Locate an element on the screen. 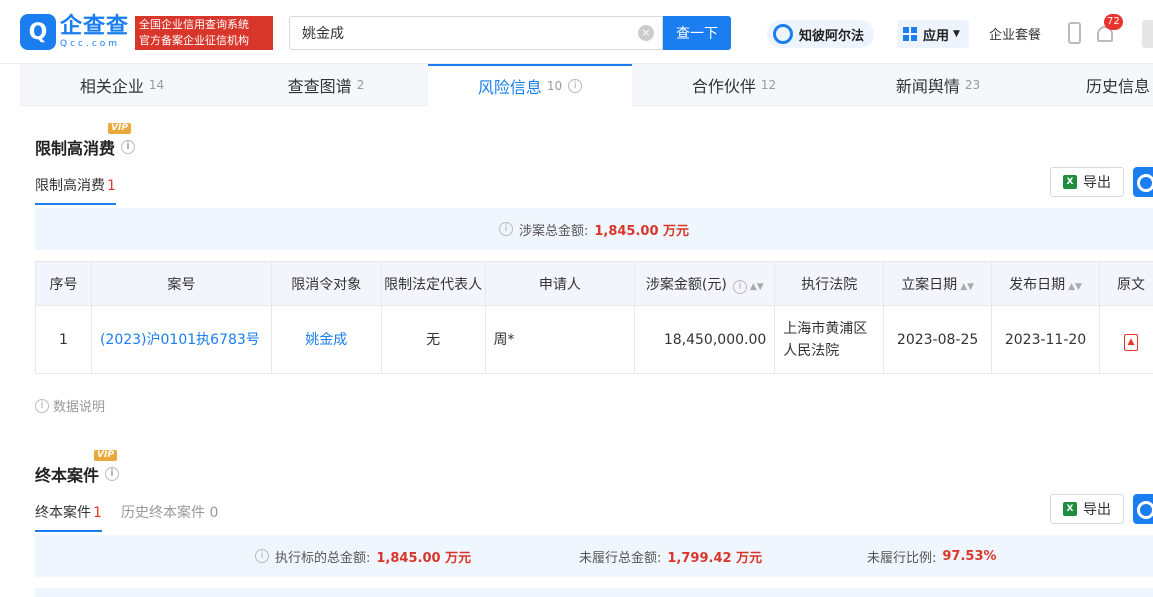 This screenshot has height=597, width=1153. notification-badge: 72 is located at coordinates (1113, 22).